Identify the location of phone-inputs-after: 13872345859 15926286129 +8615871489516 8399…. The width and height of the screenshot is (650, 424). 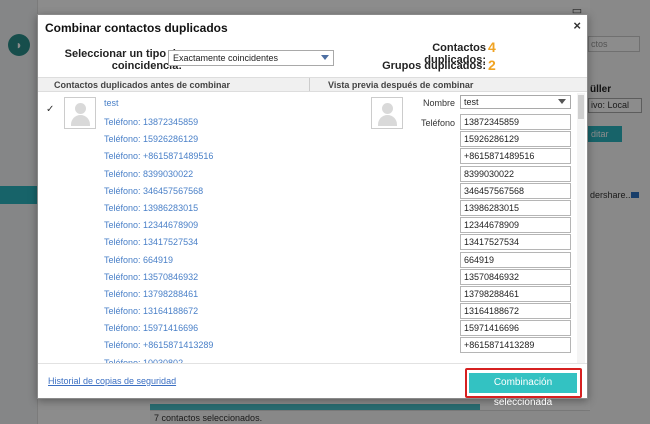
(515, 234).